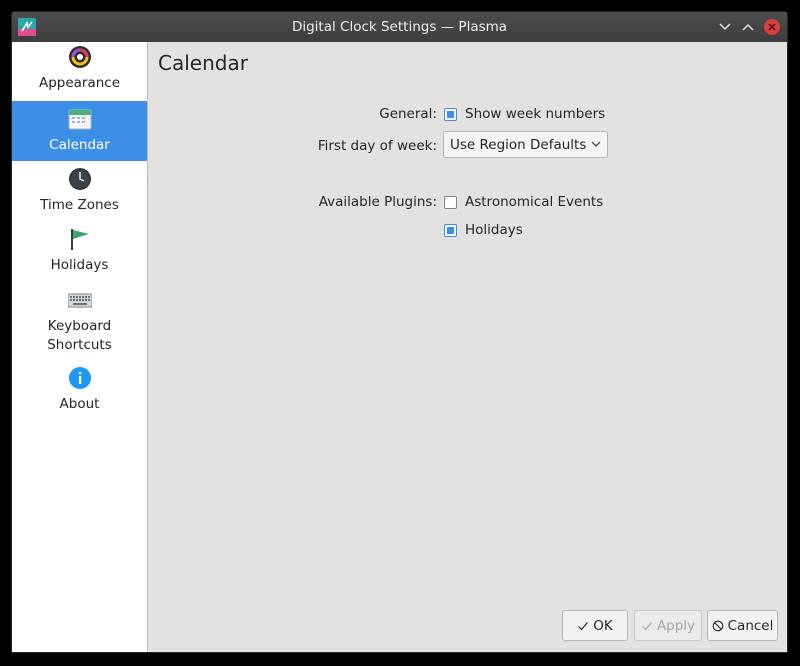 The height and width of the screenshot is (666, 800). Describe the element at coordinates (79, 378) in the screenshot. I see `info-icon` at that location.